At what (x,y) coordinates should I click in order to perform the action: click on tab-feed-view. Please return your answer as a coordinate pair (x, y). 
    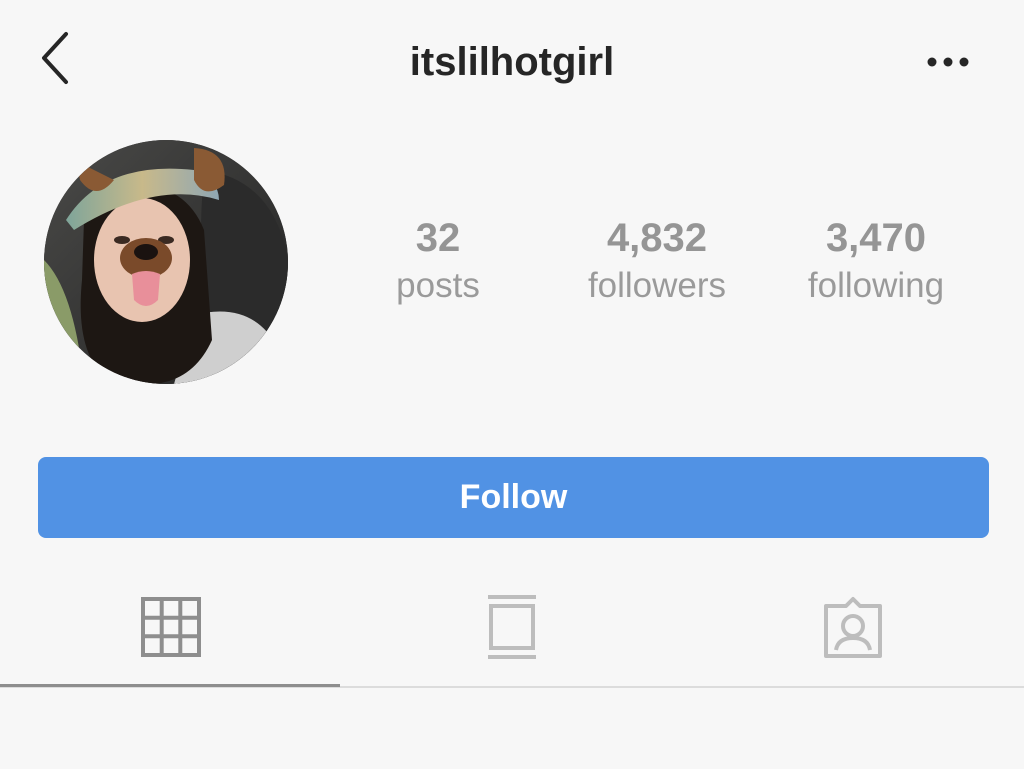
    Looking at the image, I should click on (511, 633).